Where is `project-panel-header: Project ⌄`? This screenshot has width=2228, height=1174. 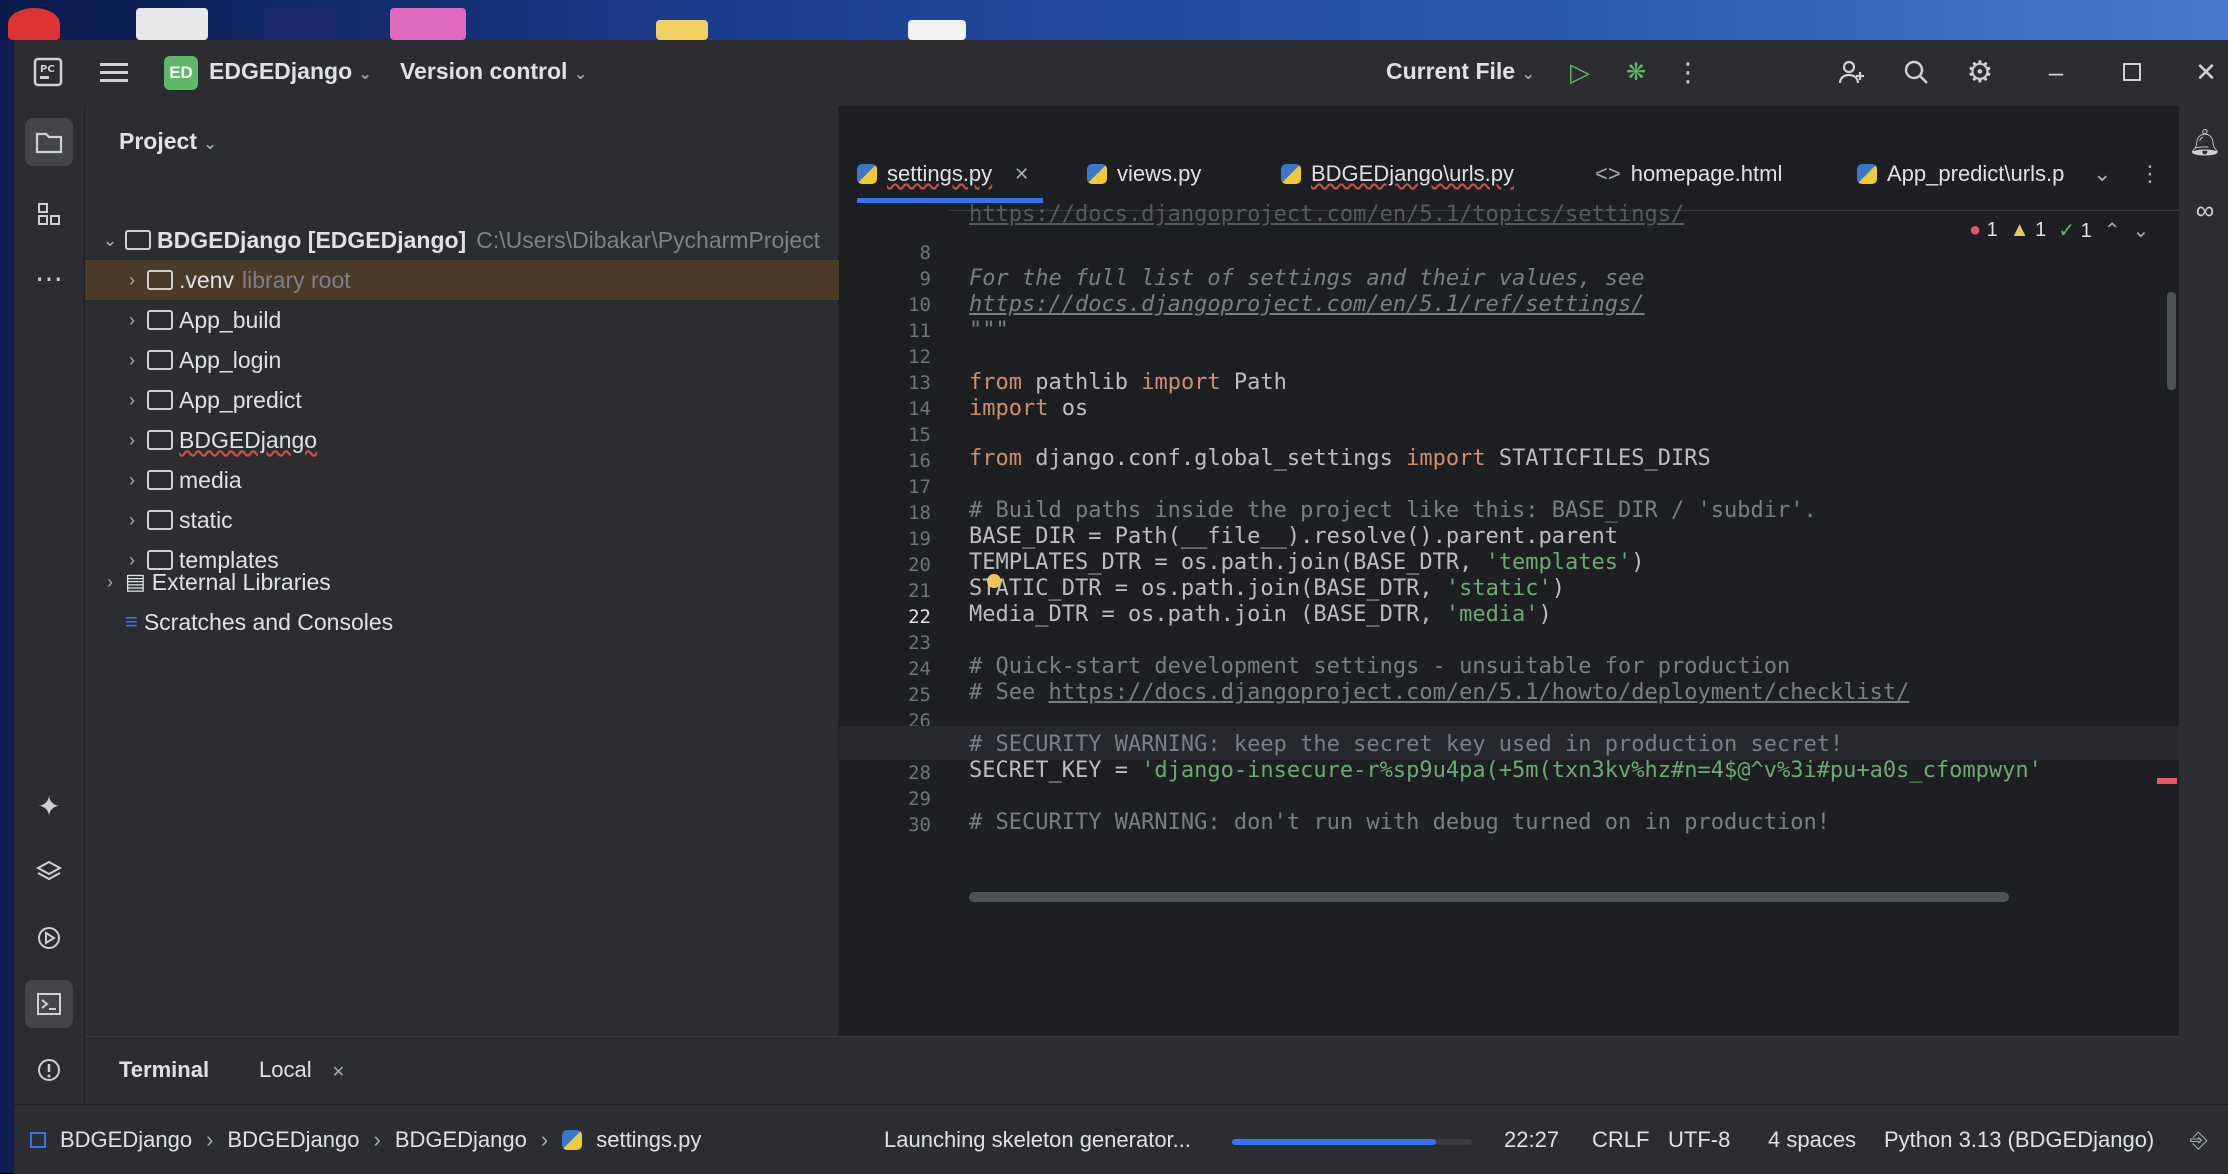
project-panel-header: Project ⌄ is located at coordinates (168, 141).